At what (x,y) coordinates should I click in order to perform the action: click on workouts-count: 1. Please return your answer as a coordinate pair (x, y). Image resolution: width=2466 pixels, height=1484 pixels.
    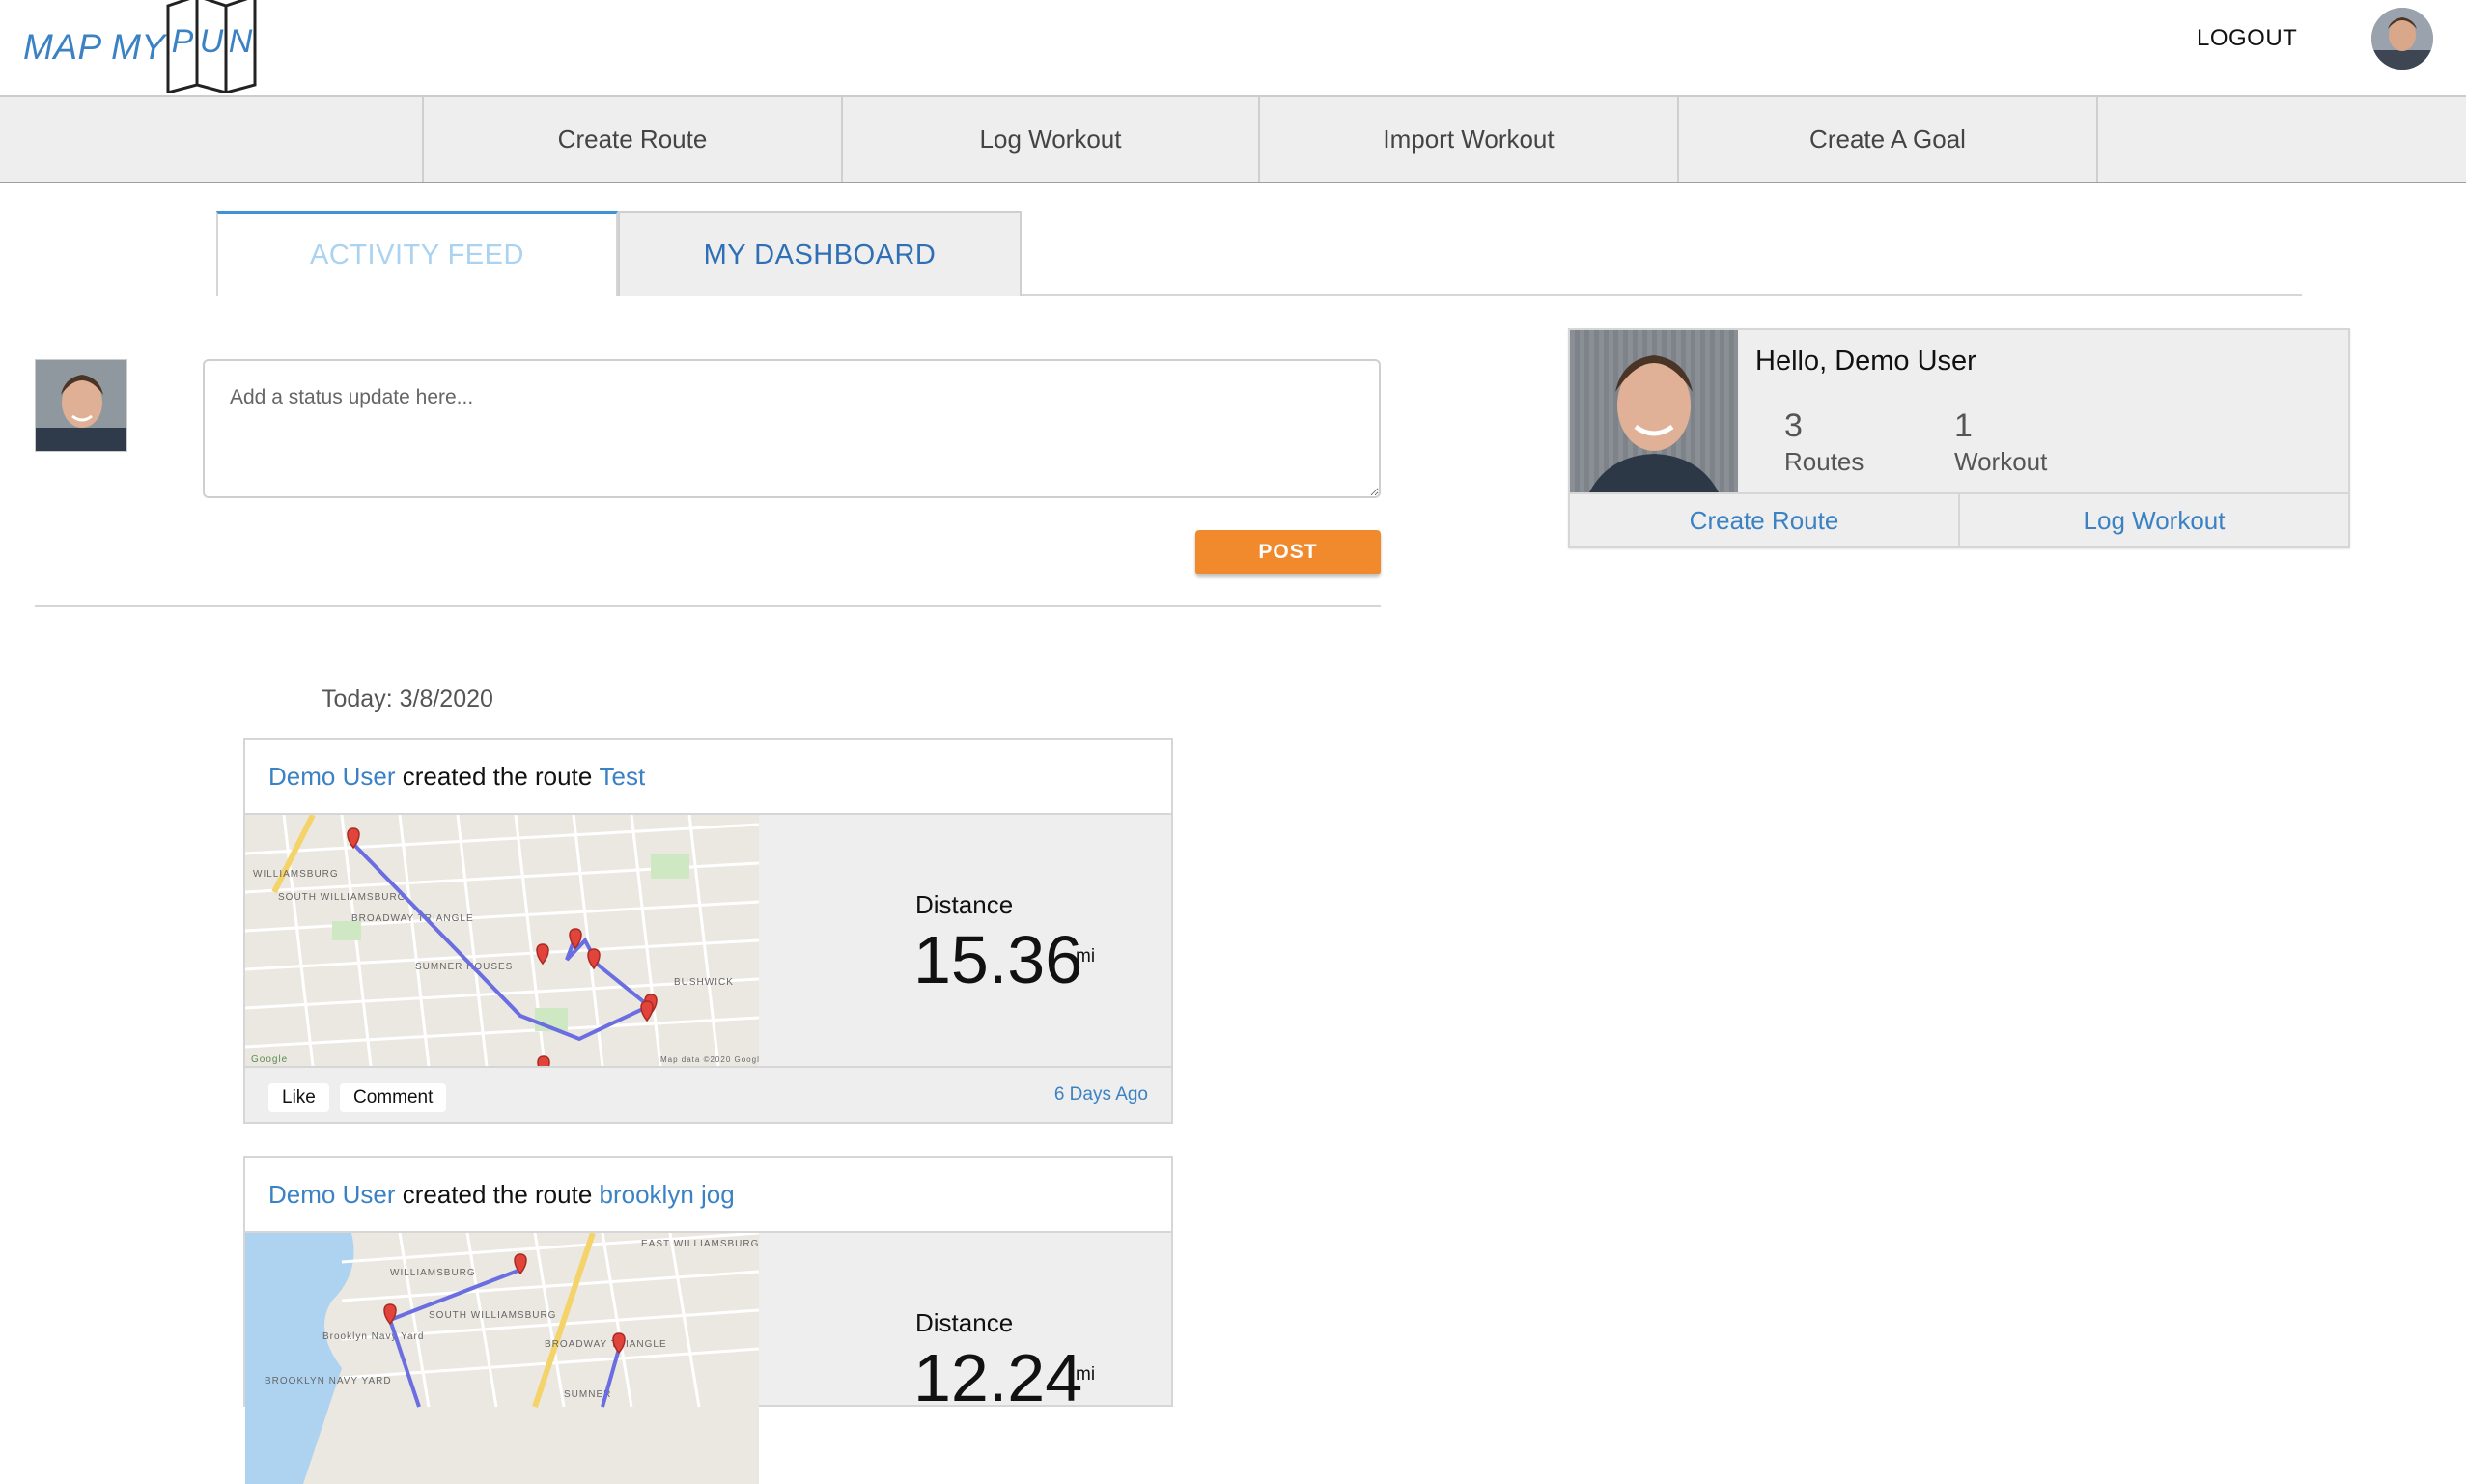
    Looking at the image, I should click on (1963, 426).